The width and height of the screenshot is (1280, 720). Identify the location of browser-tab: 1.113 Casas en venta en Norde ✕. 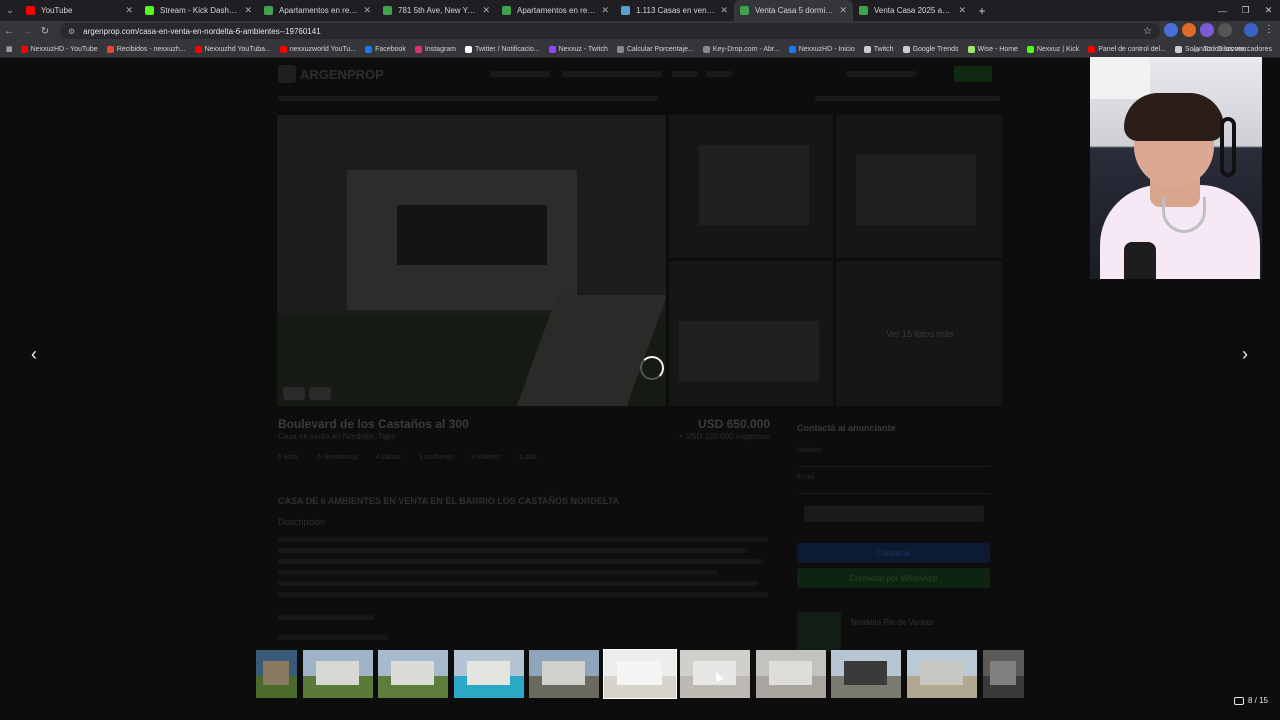
(674, 10).